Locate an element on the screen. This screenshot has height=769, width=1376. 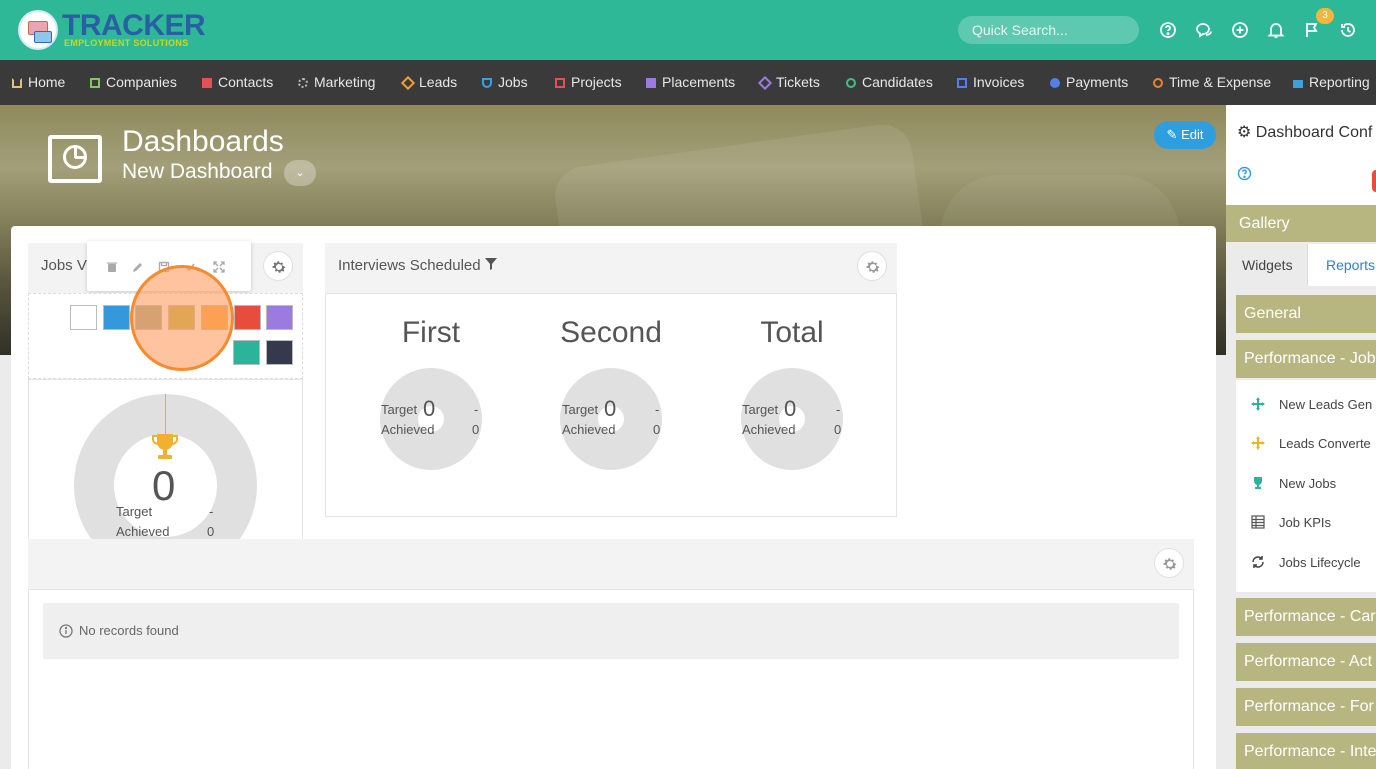
cycle-icon is located at coordinates (1258, 562).